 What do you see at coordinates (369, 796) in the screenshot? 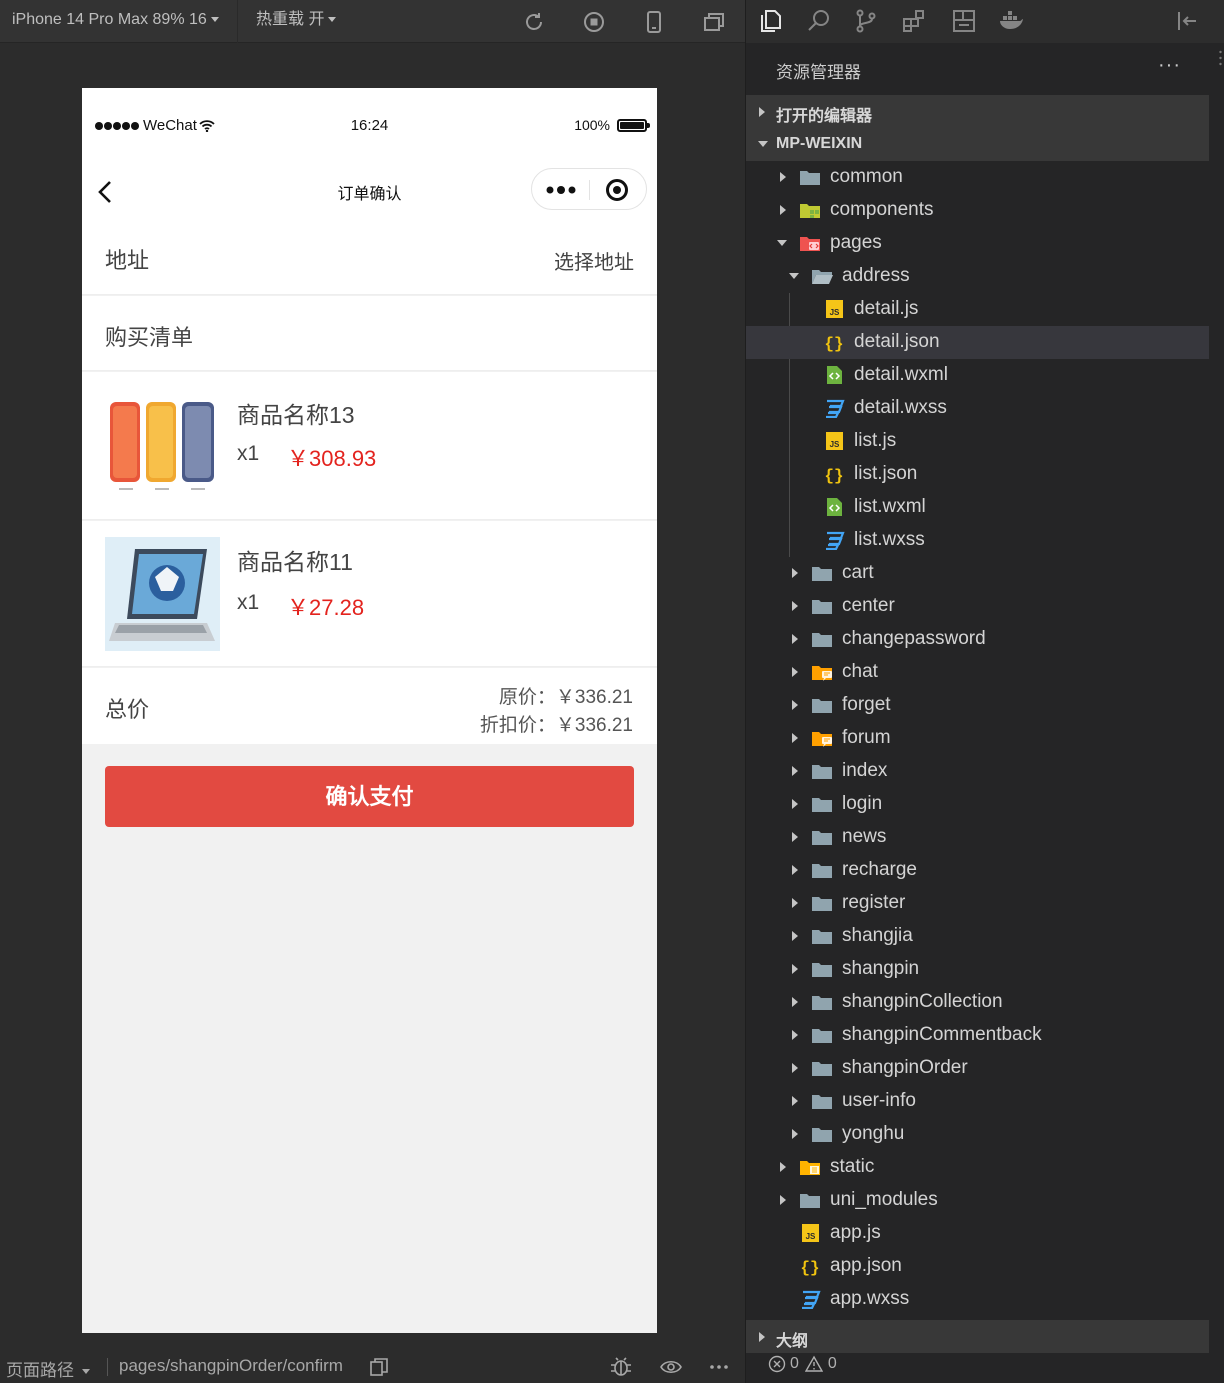
I see `confirm-pay-button: 确认支付` at bounding box center [369, 796].